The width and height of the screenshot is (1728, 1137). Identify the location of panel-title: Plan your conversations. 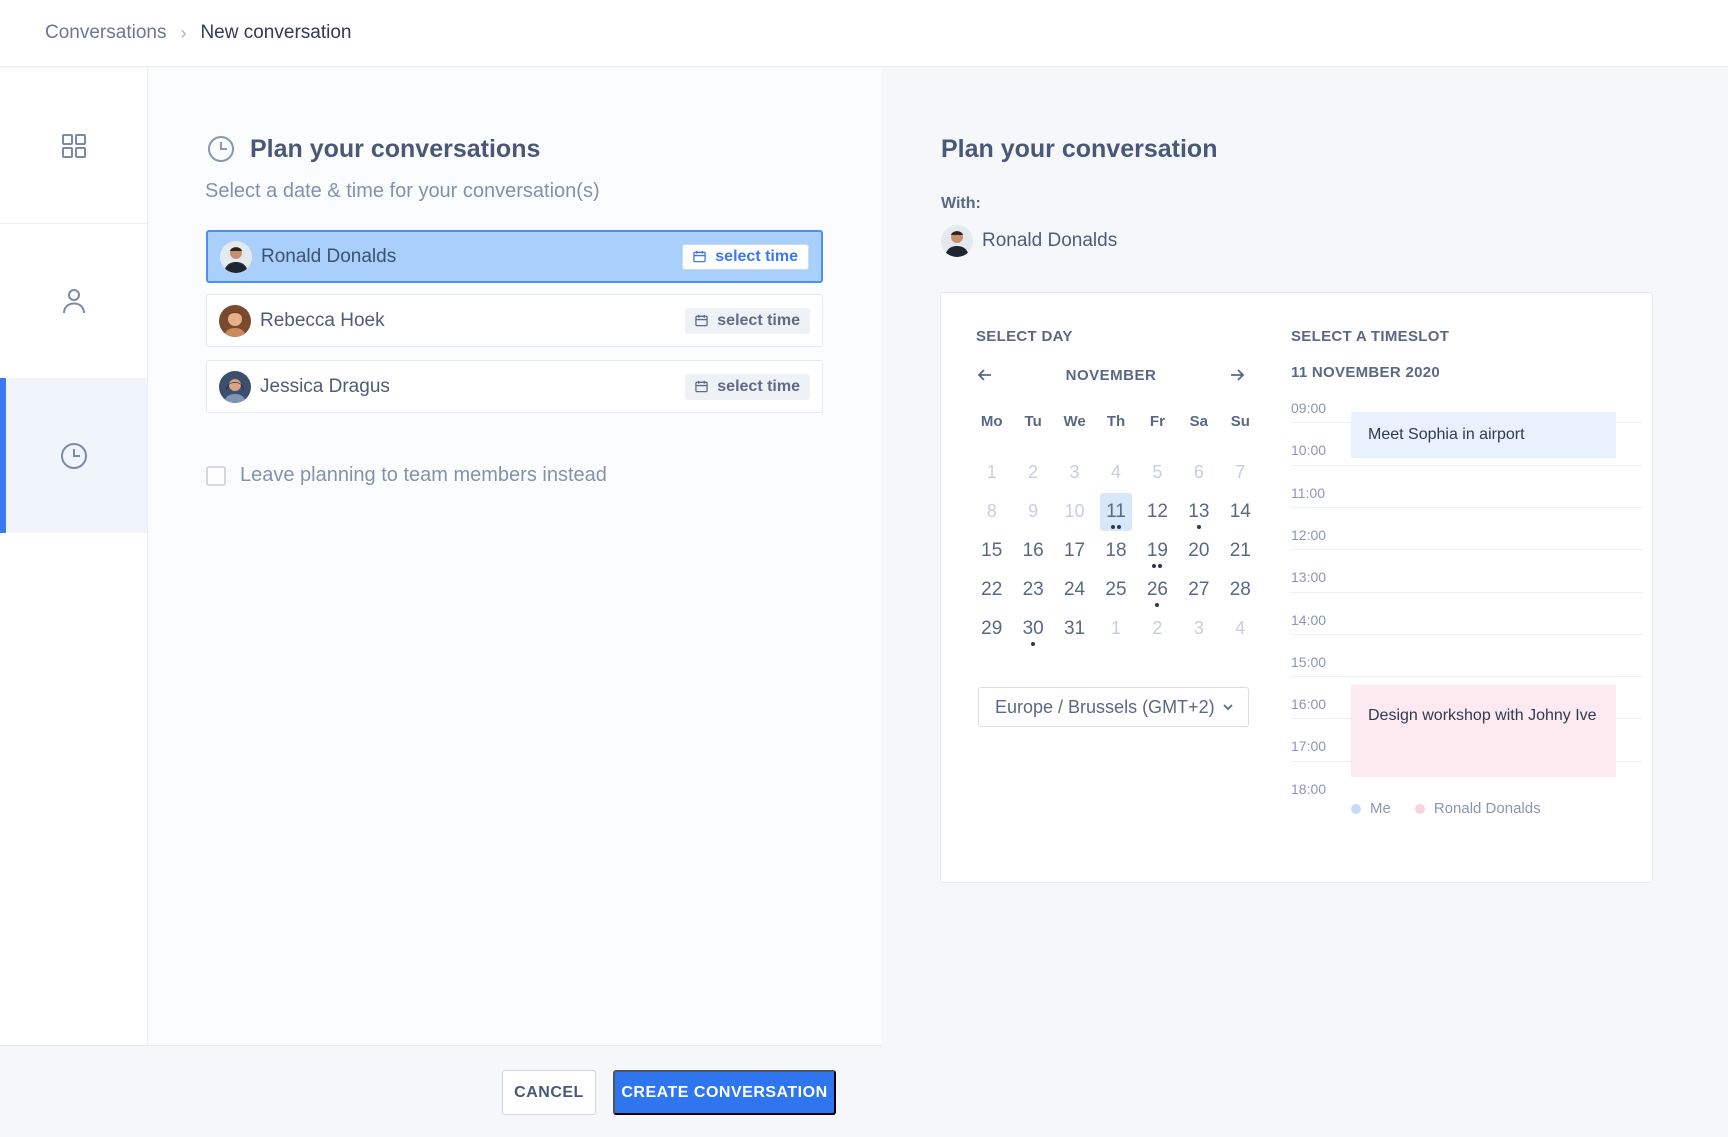
(395, 148).